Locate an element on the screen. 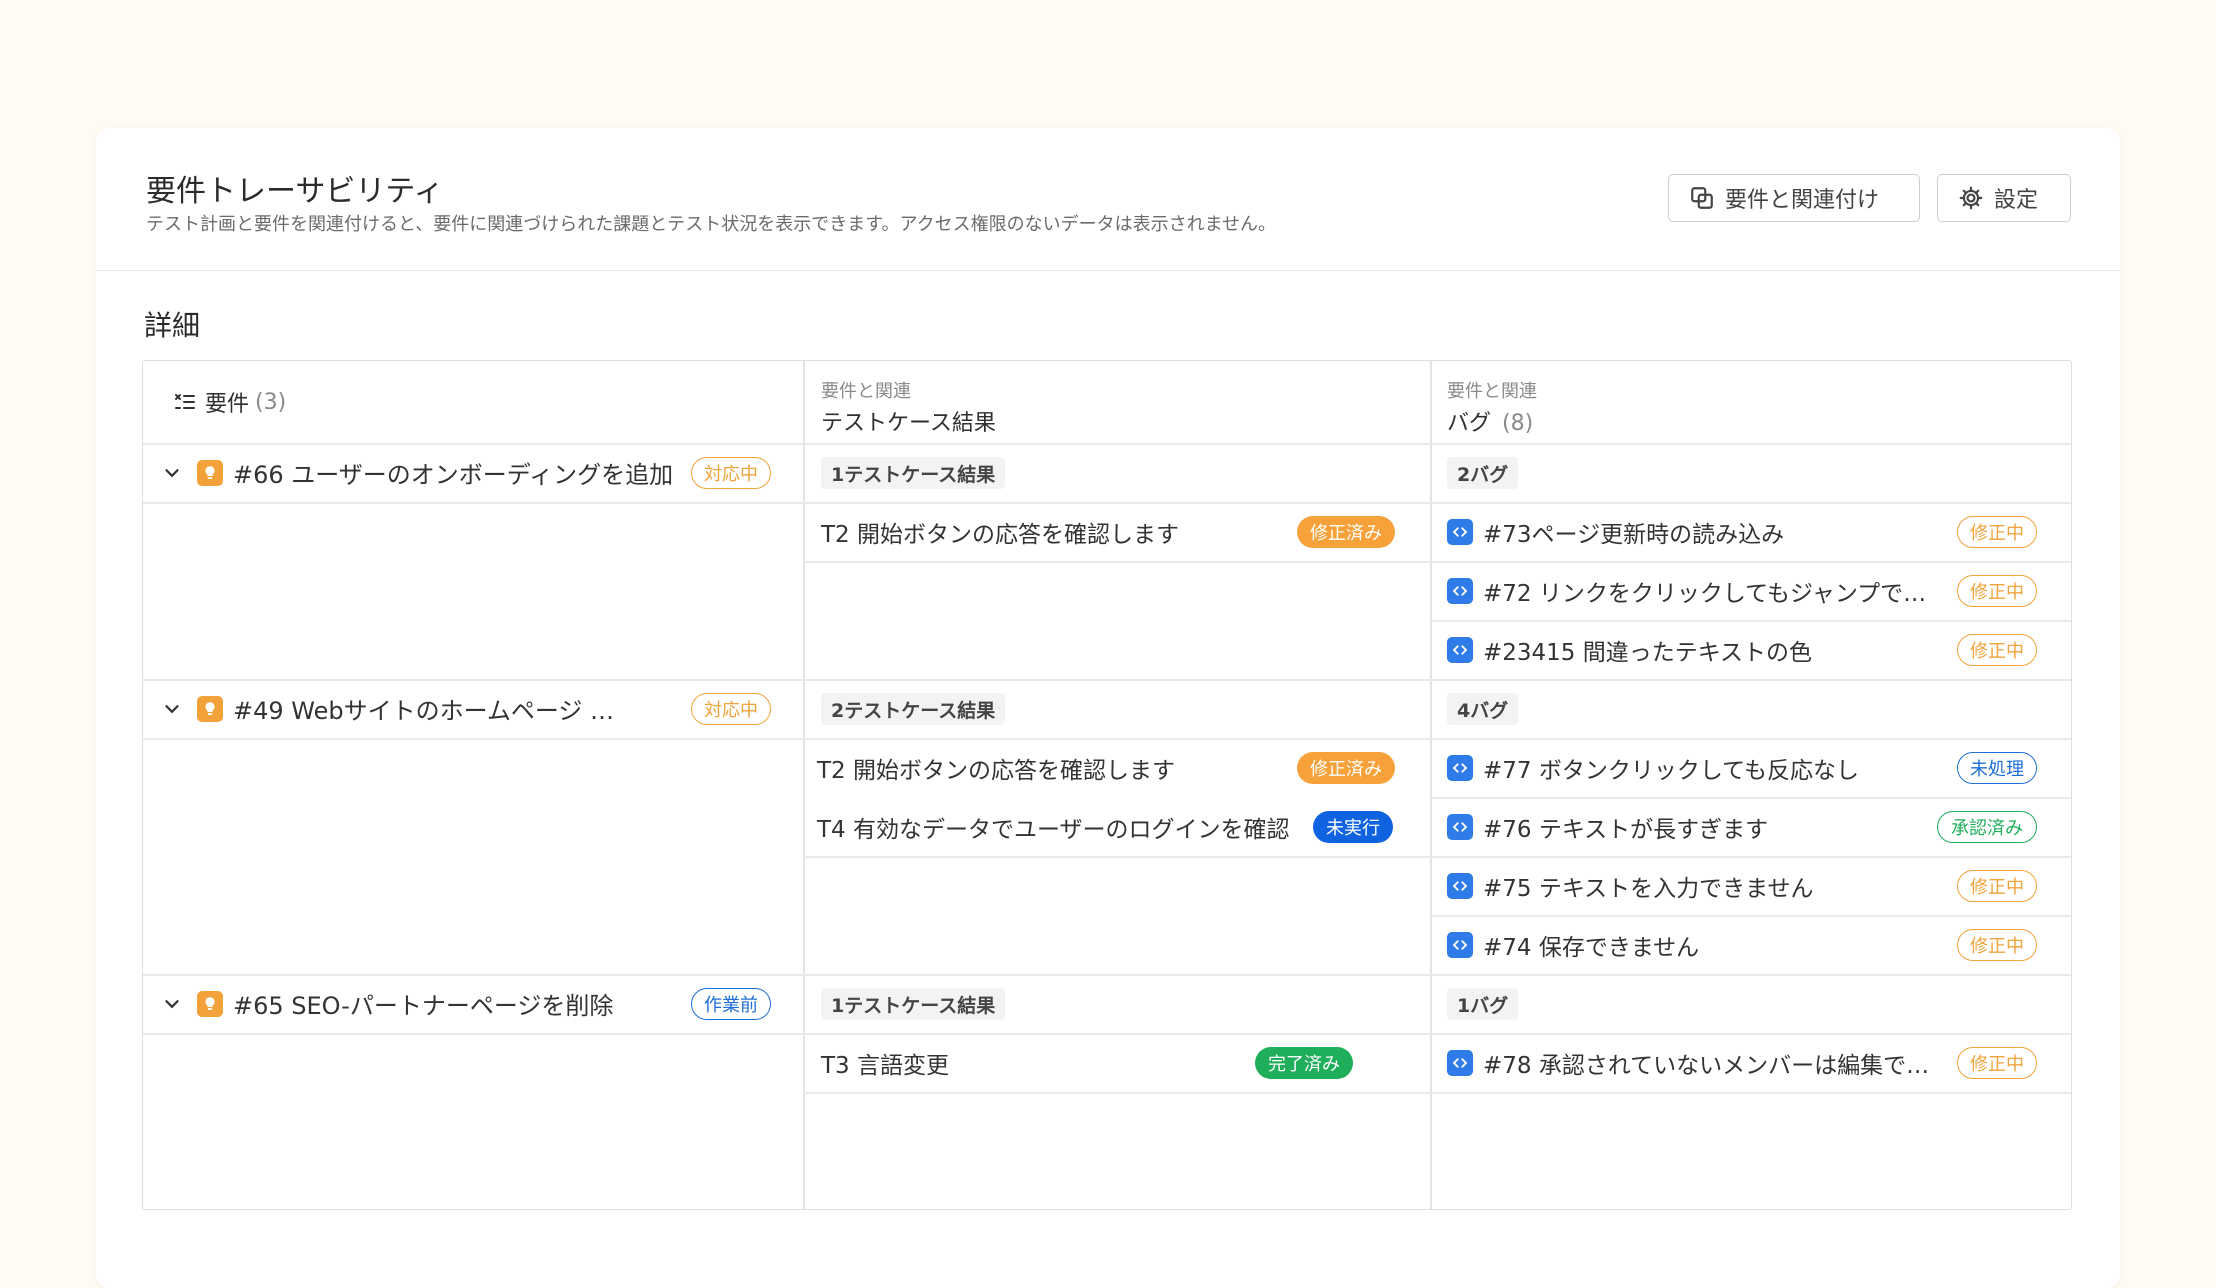  requirement-name: #66 ユーザーのオンボーディングを追加 is located at coordinates (453, 472).